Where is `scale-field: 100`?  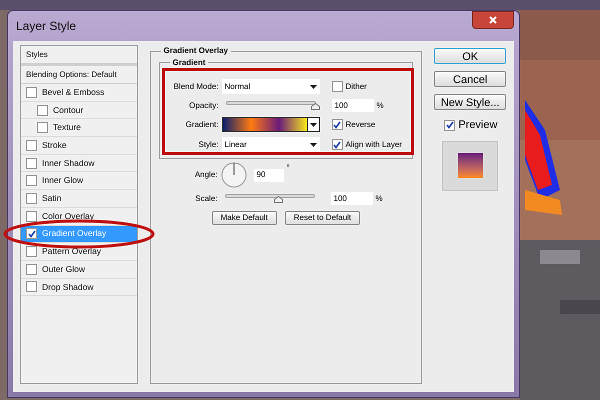 scale-field: 100 is located at coordinates (351, 198).